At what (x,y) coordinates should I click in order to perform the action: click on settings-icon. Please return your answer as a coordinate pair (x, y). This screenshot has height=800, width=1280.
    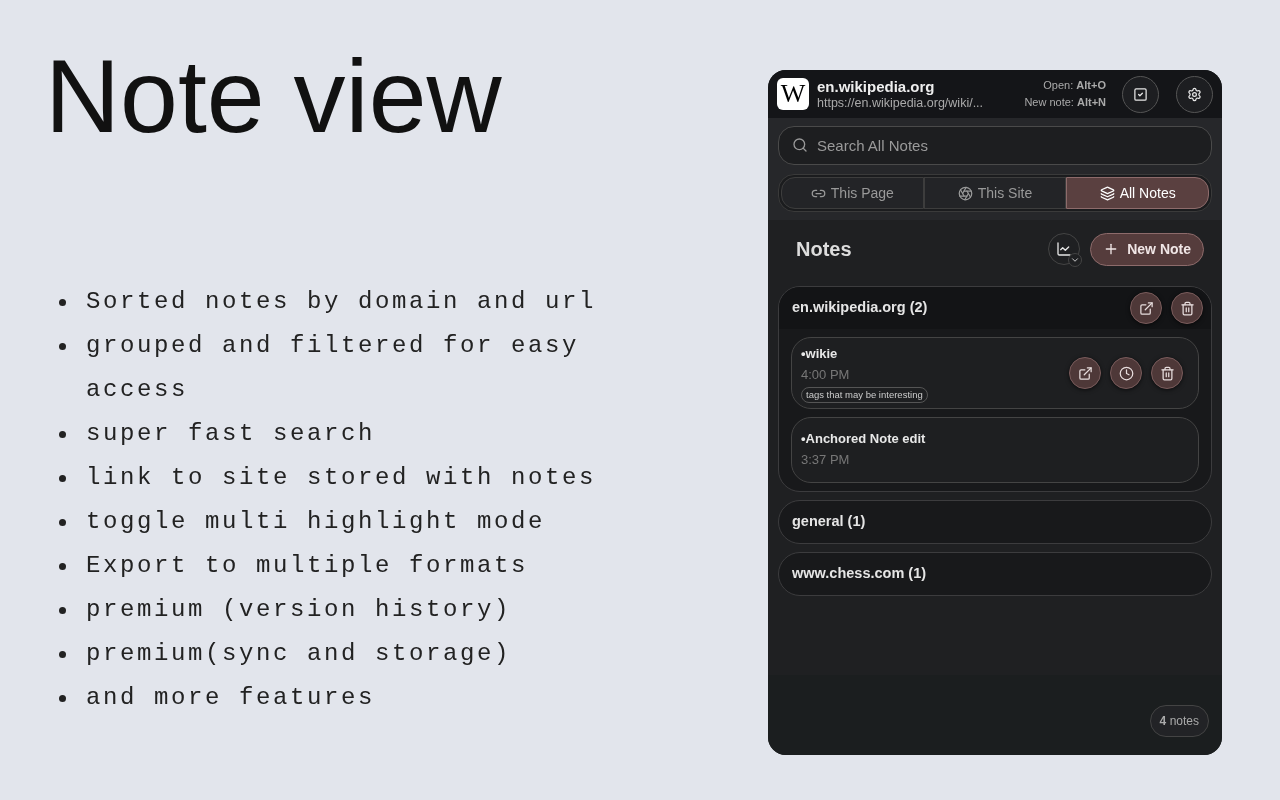
    Looking at the image, I should click on (1194, 94).